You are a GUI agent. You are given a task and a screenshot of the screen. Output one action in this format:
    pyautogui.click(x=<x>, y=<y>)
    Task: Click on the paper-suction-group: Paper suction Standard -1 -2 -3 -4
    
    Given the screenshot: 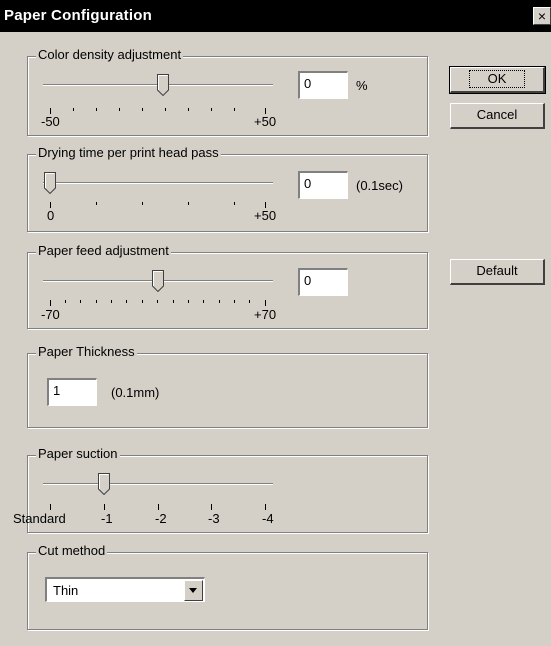 What is the action you would take?
    pyautogui.click(x=220, y=489)
    